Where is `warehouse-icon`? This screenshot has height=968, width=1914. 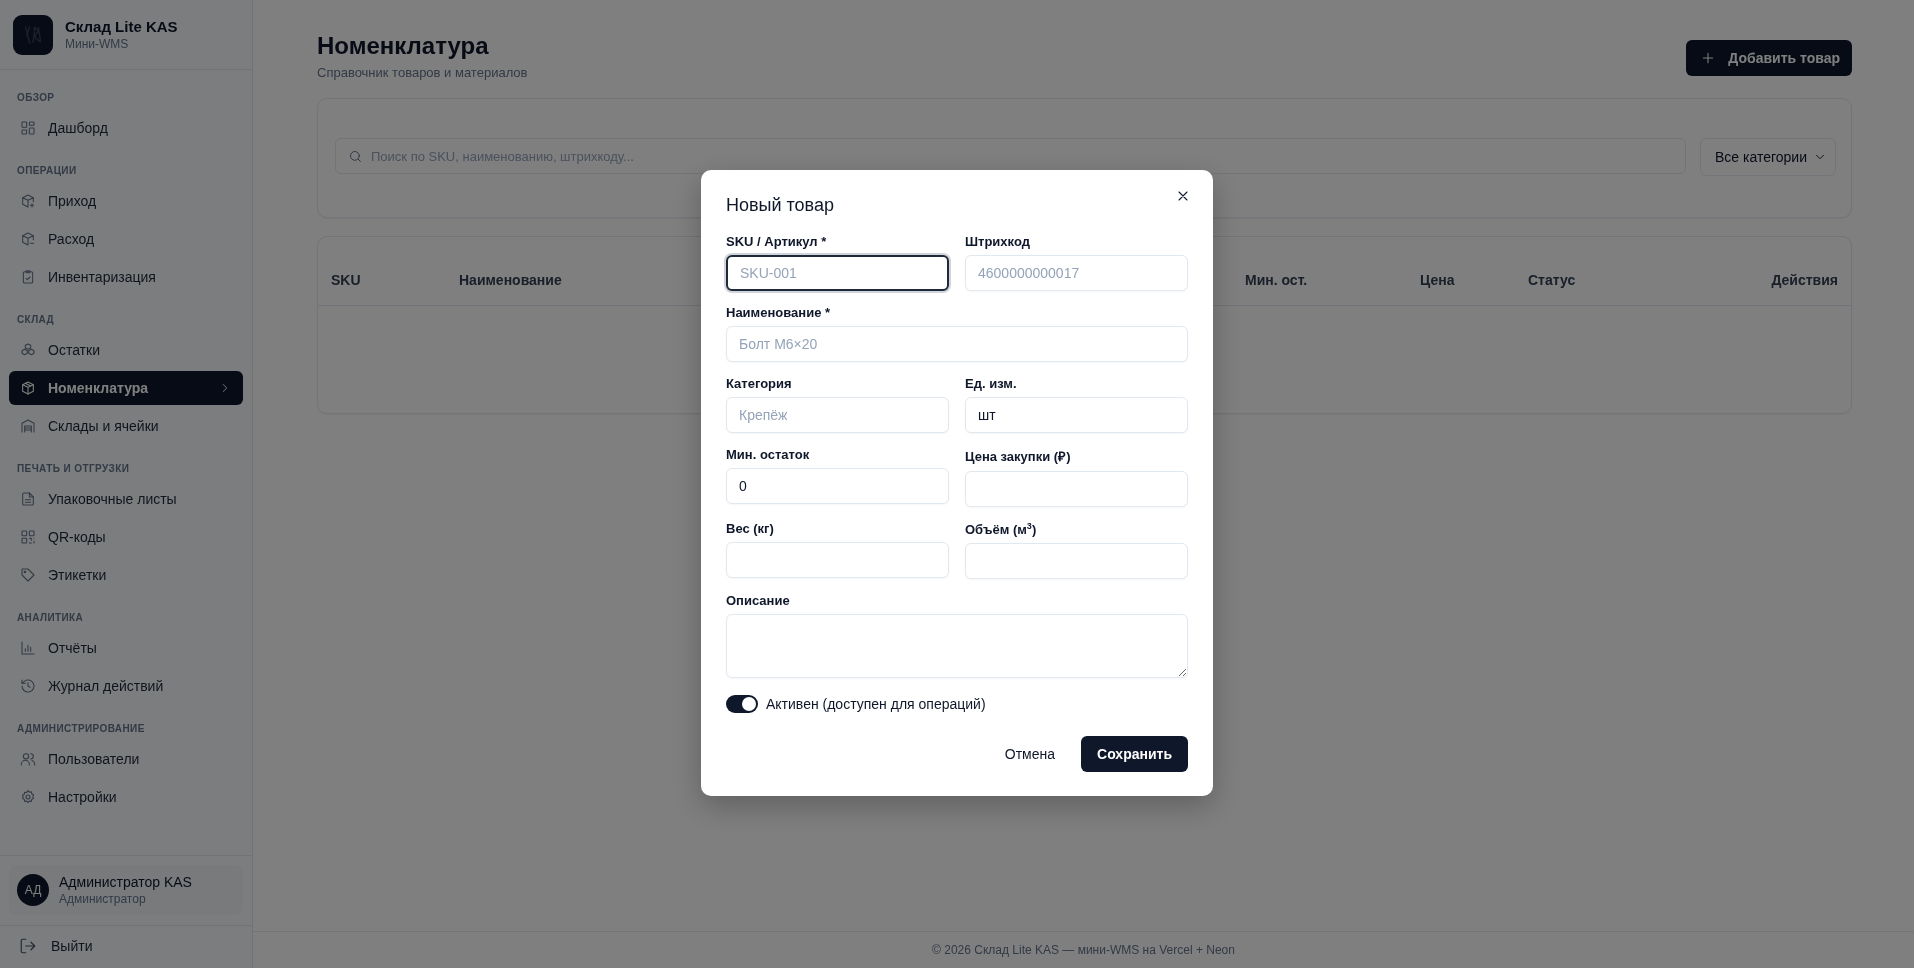
warehouse-icon is located at coordinates (28, 426).